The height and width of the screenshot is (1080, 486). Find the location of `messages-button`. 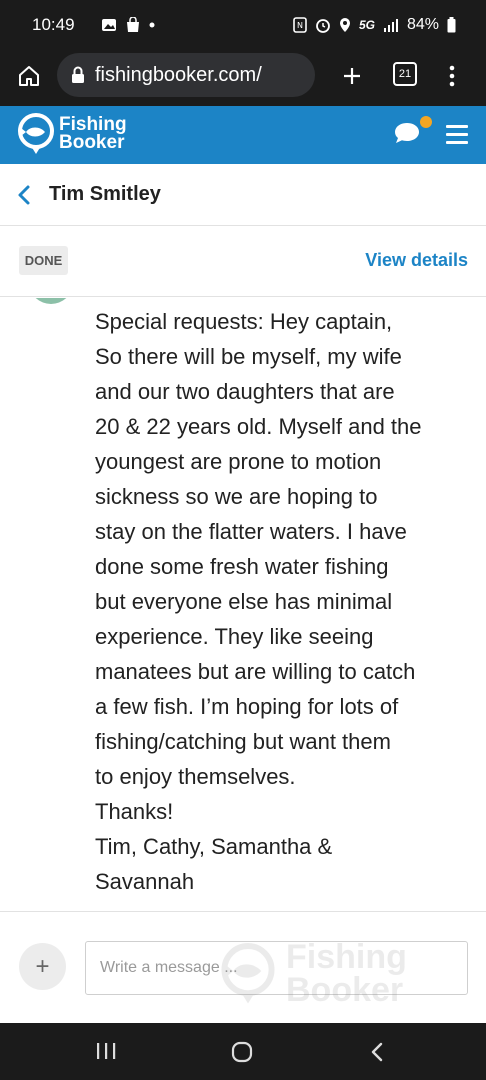

messages-button is located at coordinates (407, 135).